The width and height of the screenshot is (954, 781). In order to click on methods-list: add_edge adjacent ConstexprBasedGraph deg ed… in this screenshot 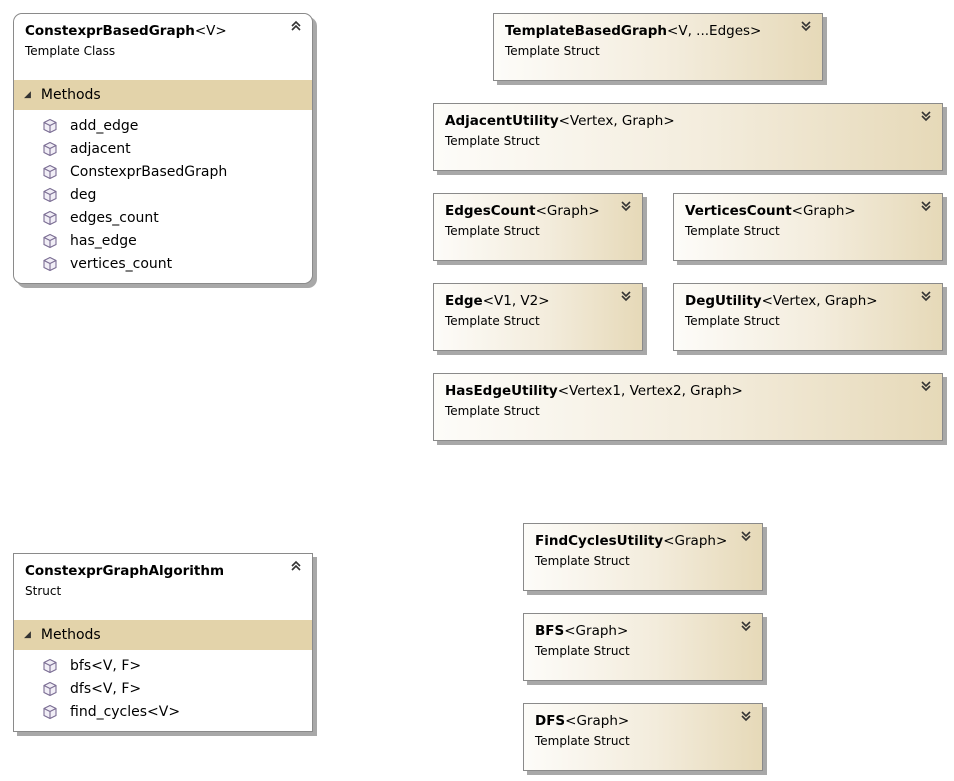, I will do `click(163, 196)`.